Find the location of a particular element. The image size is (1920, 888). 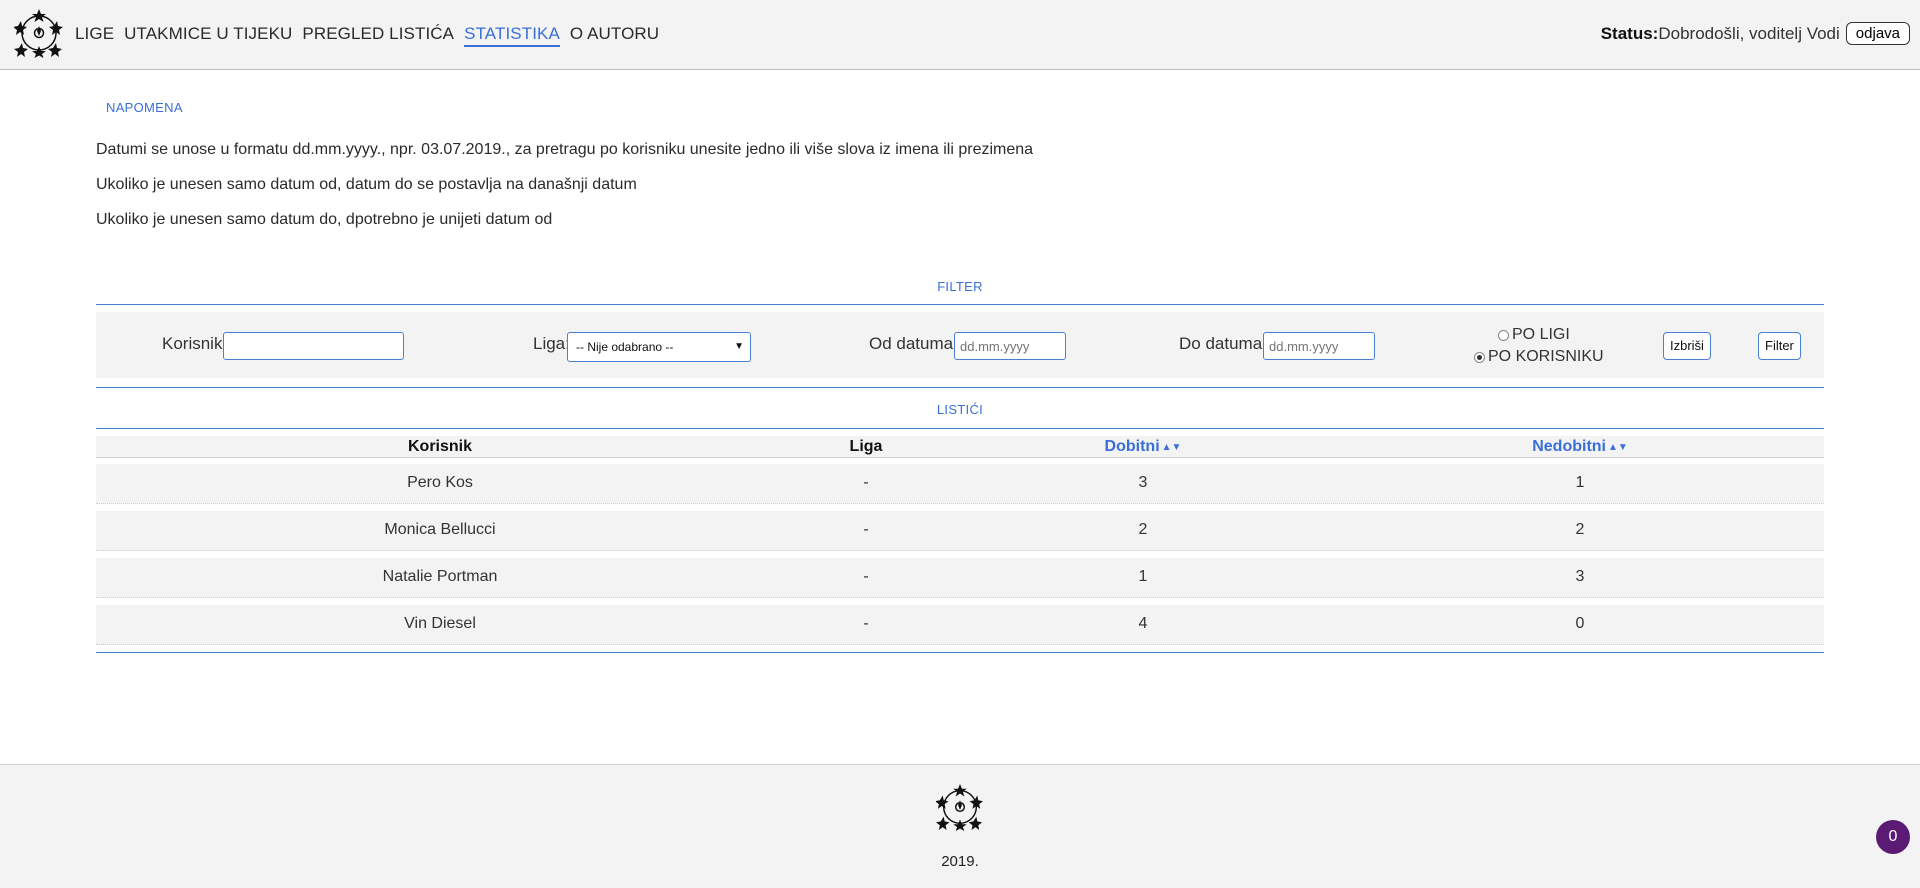

league-select: -- Nije odabrano -- ▼ is located at coordinates (659, 347).